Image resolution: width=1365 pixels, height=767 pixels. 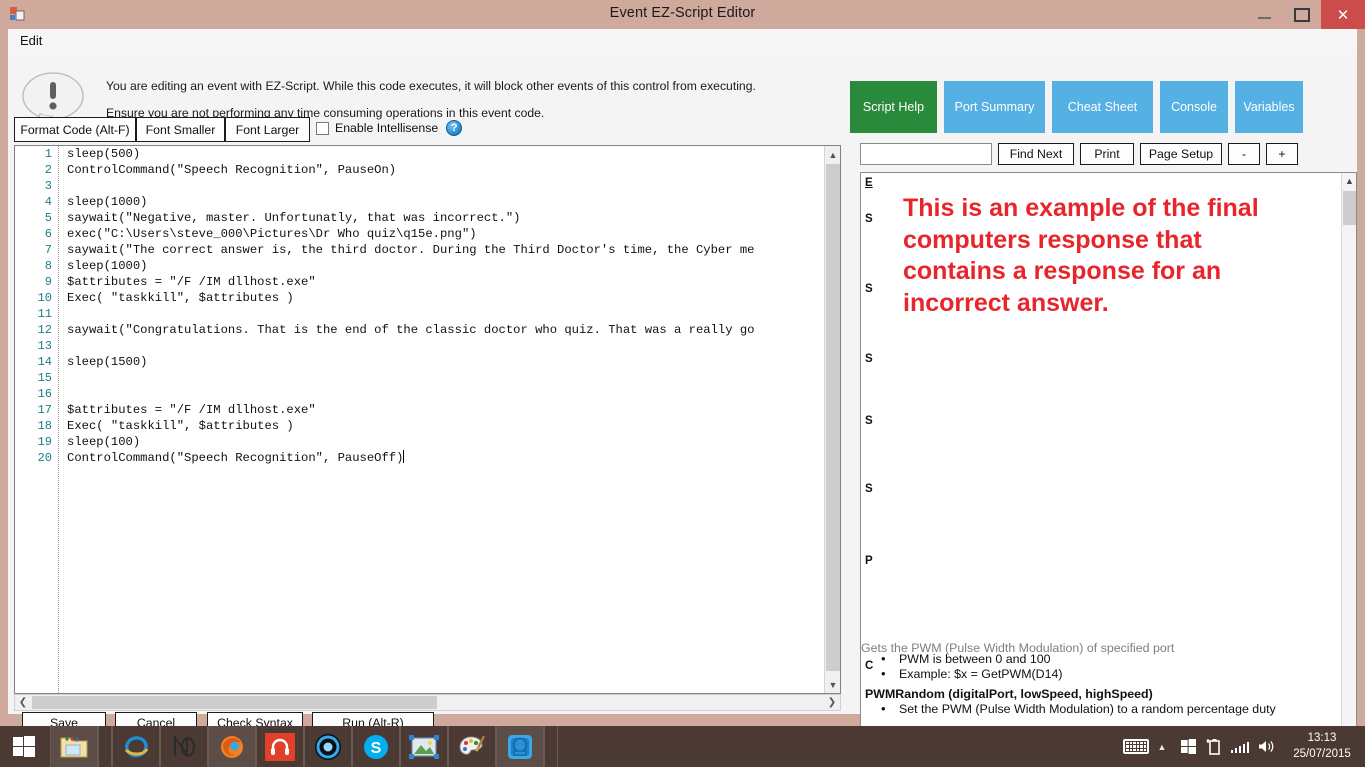 What do you see at coordinates (44, 458) in the screenshot?
I see `line-number: 20` at bounding box center [44, 458].